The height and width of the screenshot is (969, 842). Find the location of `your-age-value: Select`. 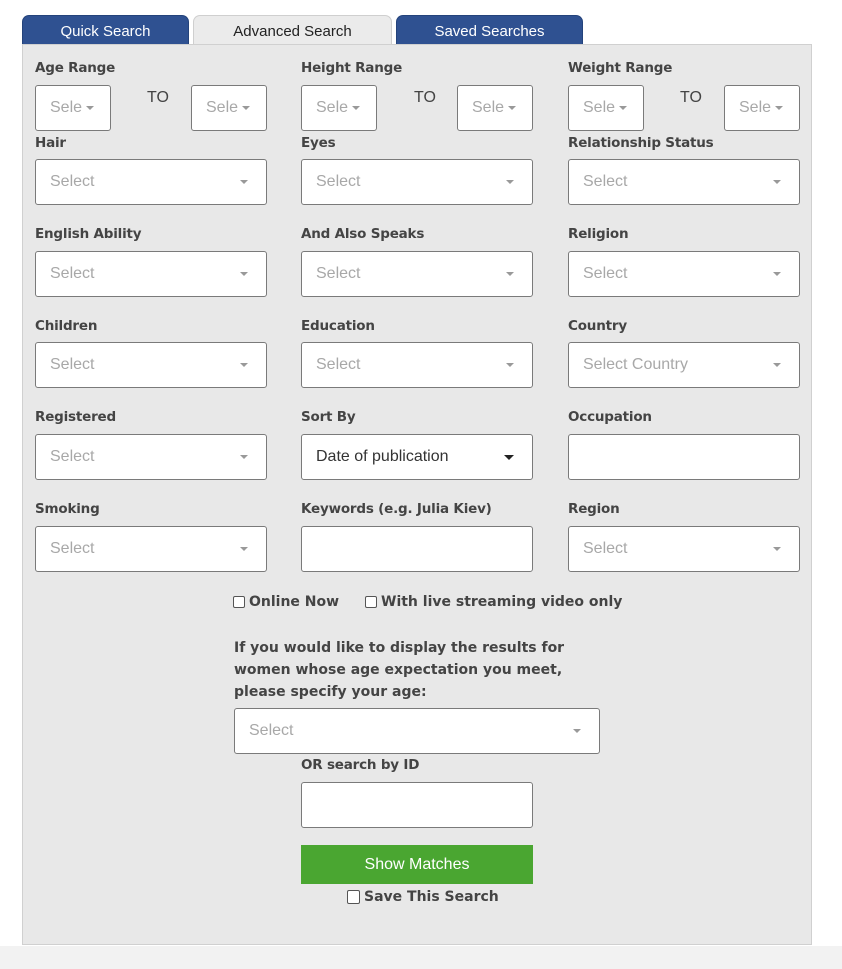

your-age-value: Select is located at coordinates (271, 730).